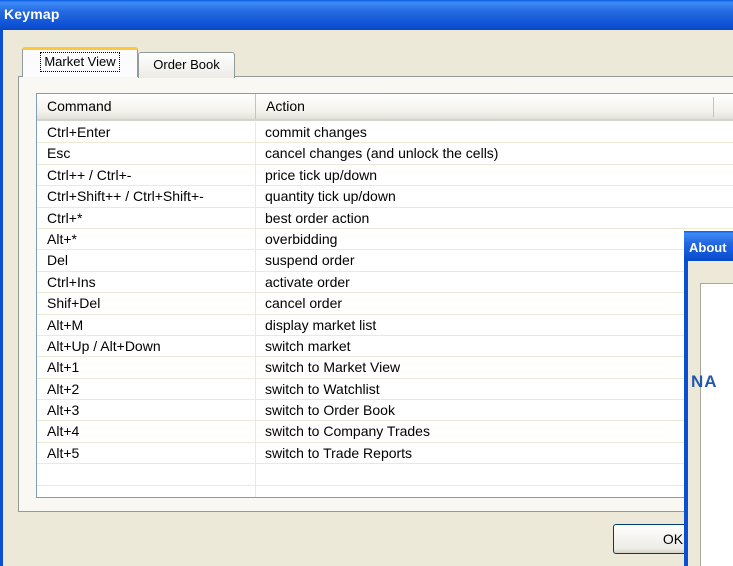  I want to click on action-cell: switch to Trade Reports, so click(339, 452).